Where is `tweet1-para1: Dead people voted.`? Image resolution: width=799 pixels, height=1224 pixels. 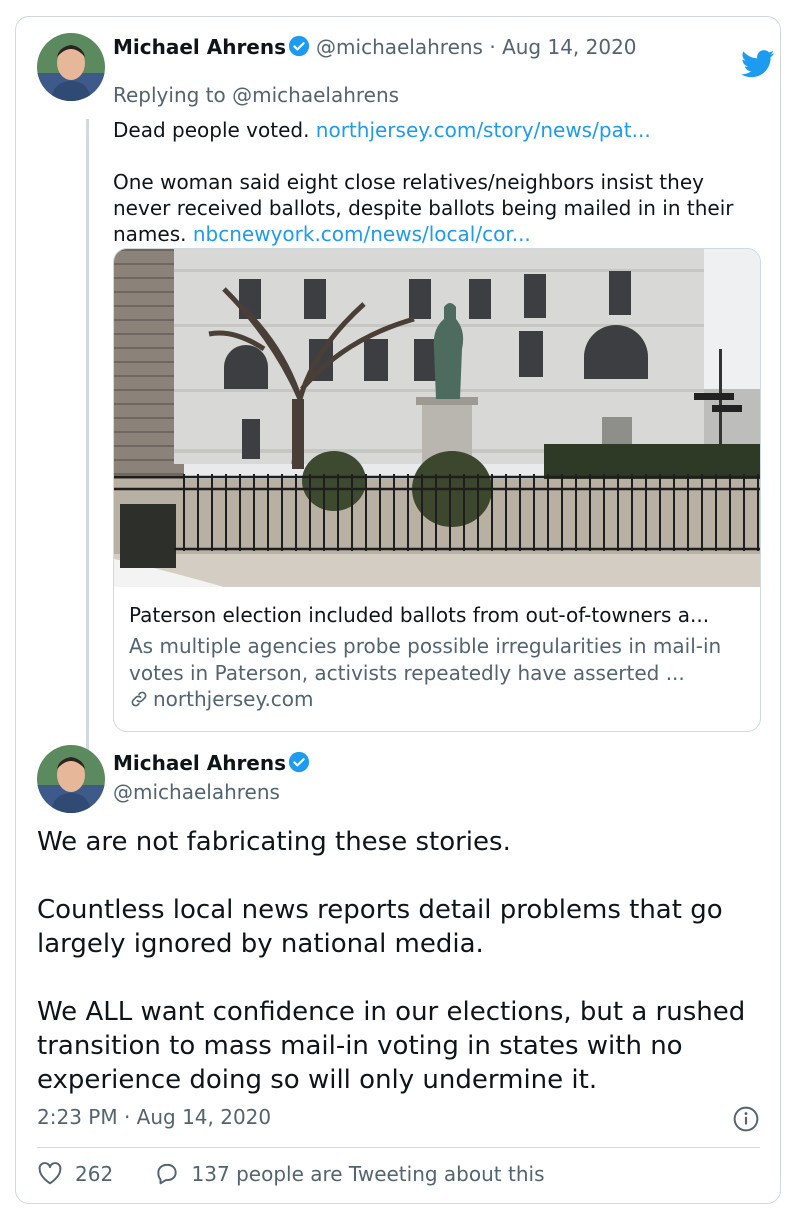 tweet1-para1: Dead people voted. is located at coordinates (211, 130).